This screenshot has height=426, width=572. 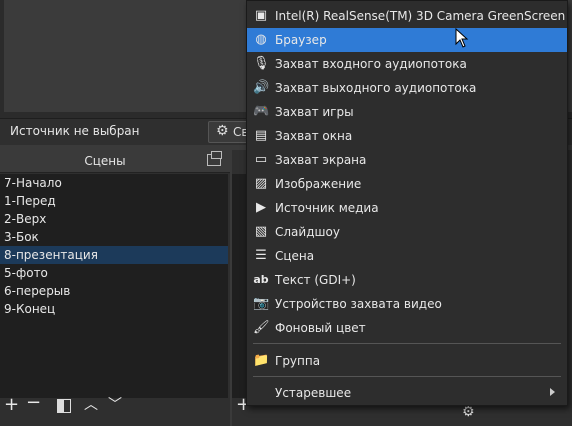 What do you see at coordinates (407, 112) in the screenshot?
I see `menu-item-game-capture: 🎮 Захват игры` at bounding box center [407, 112].